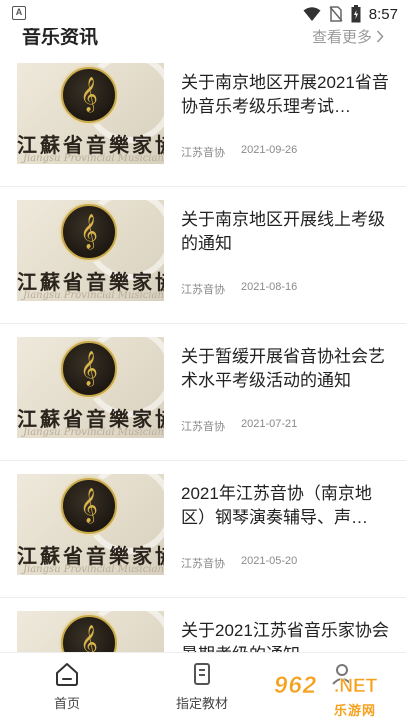 This screenshot has height=721, width=406. I want to click on home-icon, so click(67, 674).